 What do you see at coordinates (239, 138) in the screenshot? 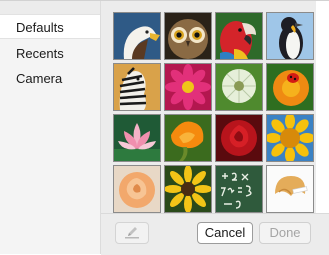
I see `red-rose-image` at bounding box center [239, 138].